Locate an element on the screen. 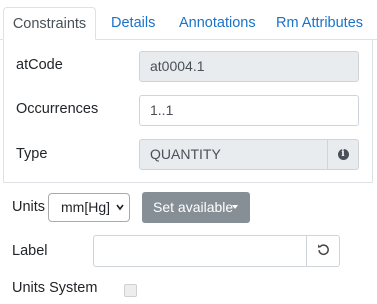 The image size is (377, 304). set-available-button: Set available is located at coordinates (196, 207).